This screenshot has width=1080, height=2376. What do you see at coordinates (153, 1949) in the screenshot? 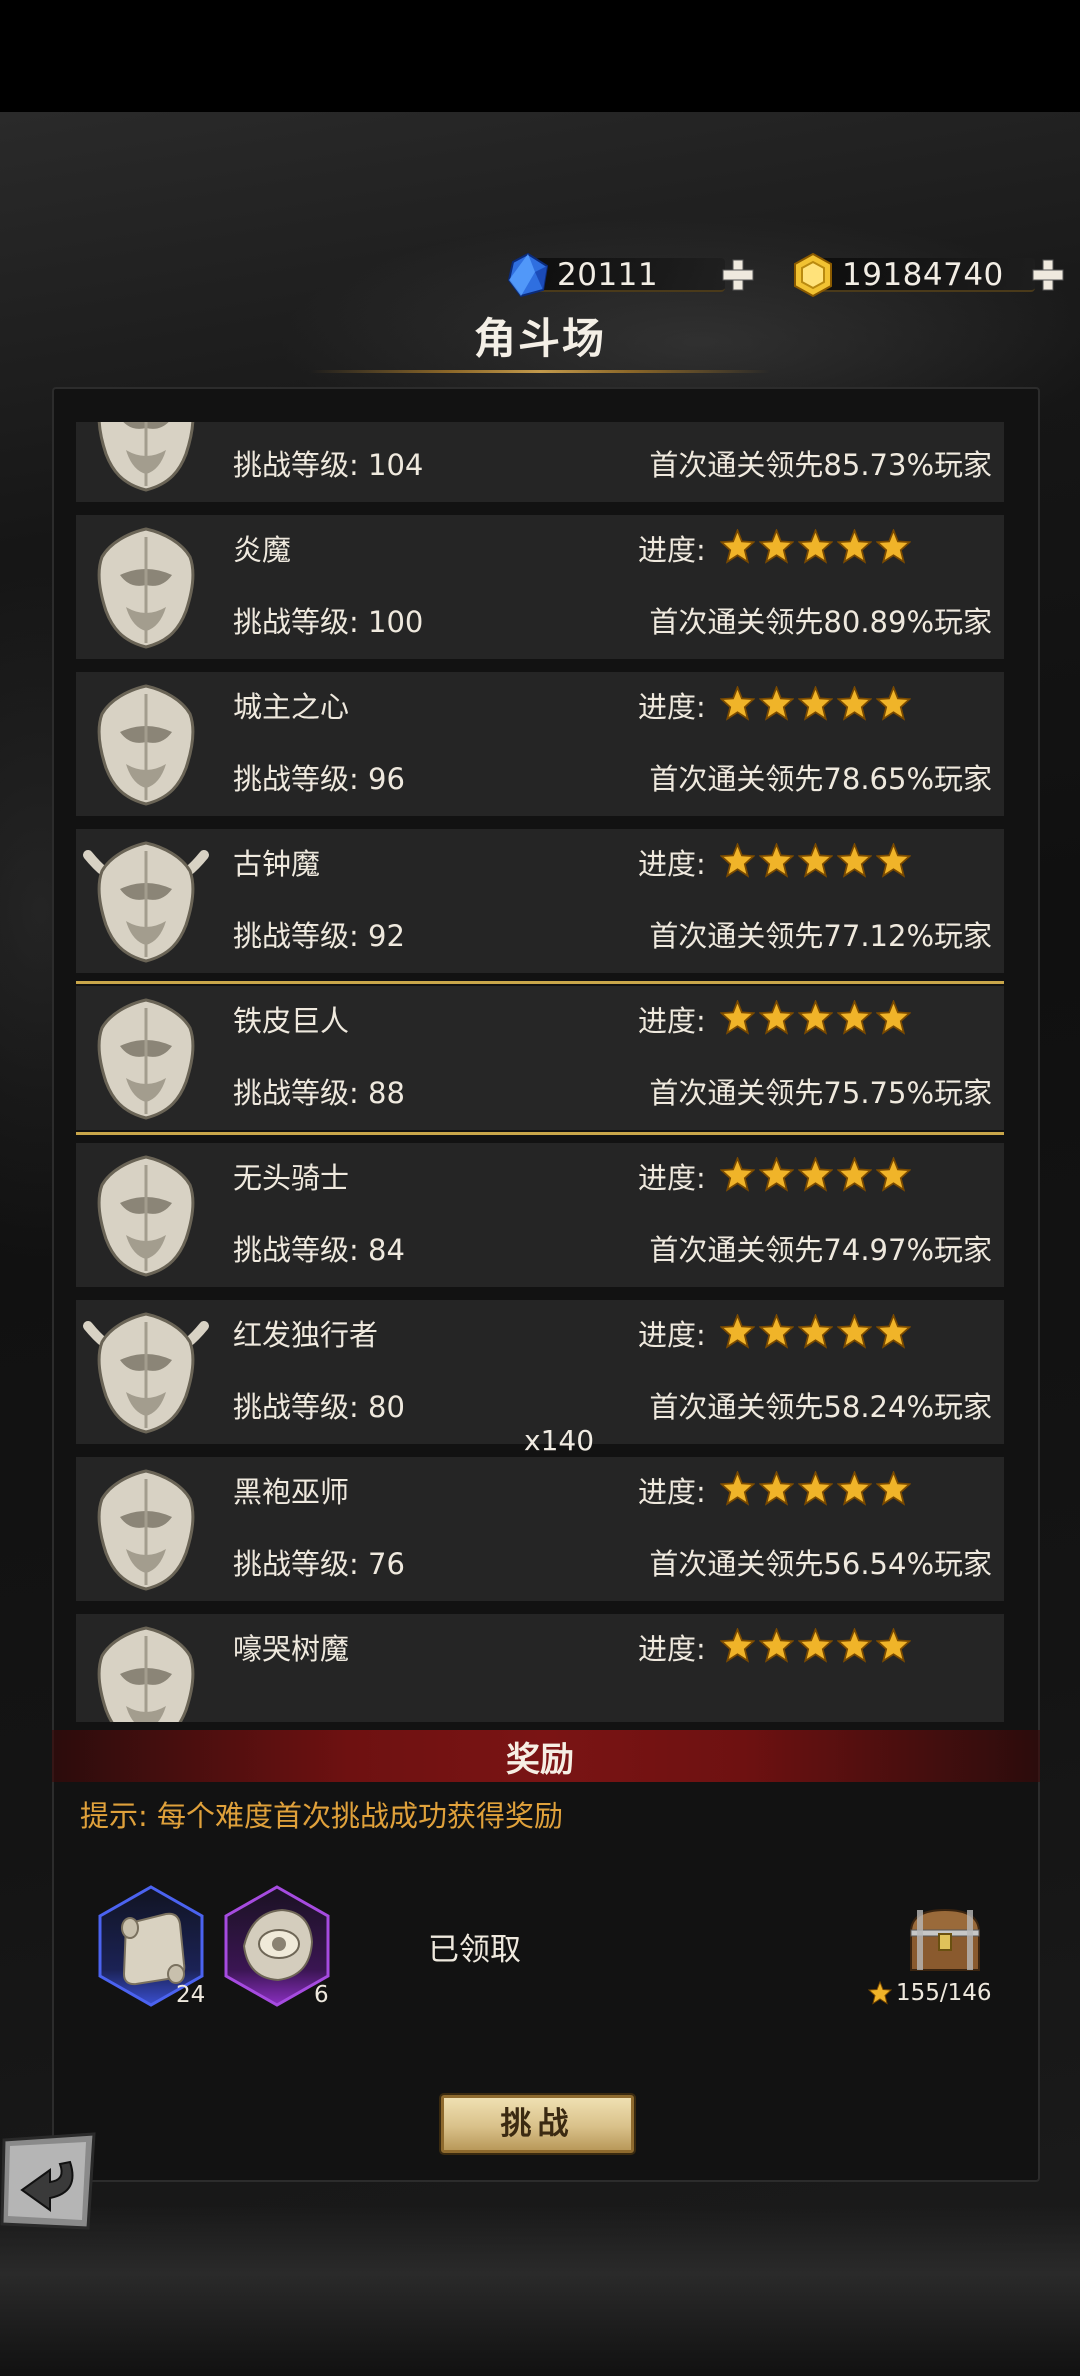
I see `scroll-icon` at bounding box center [153, 1949].